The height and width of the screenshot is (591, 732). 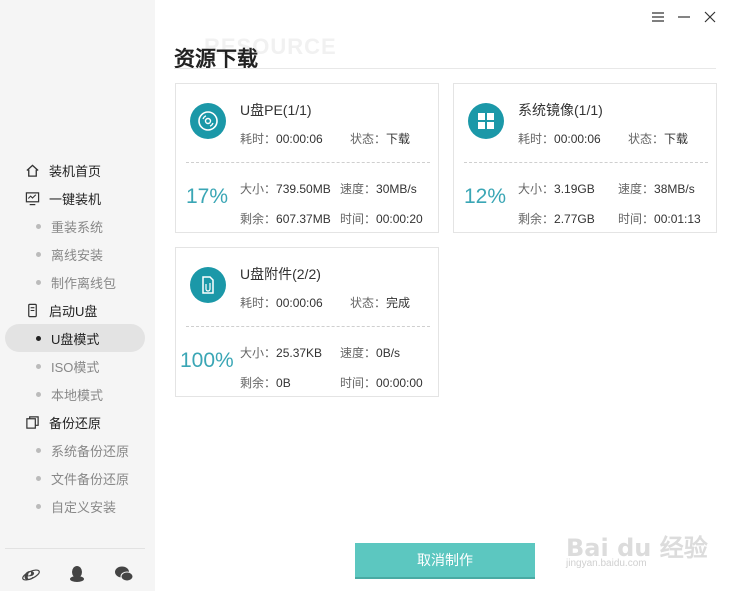 I want to click on sidebar-item-local-mode: 本地模式, so click(x=77, y=394).